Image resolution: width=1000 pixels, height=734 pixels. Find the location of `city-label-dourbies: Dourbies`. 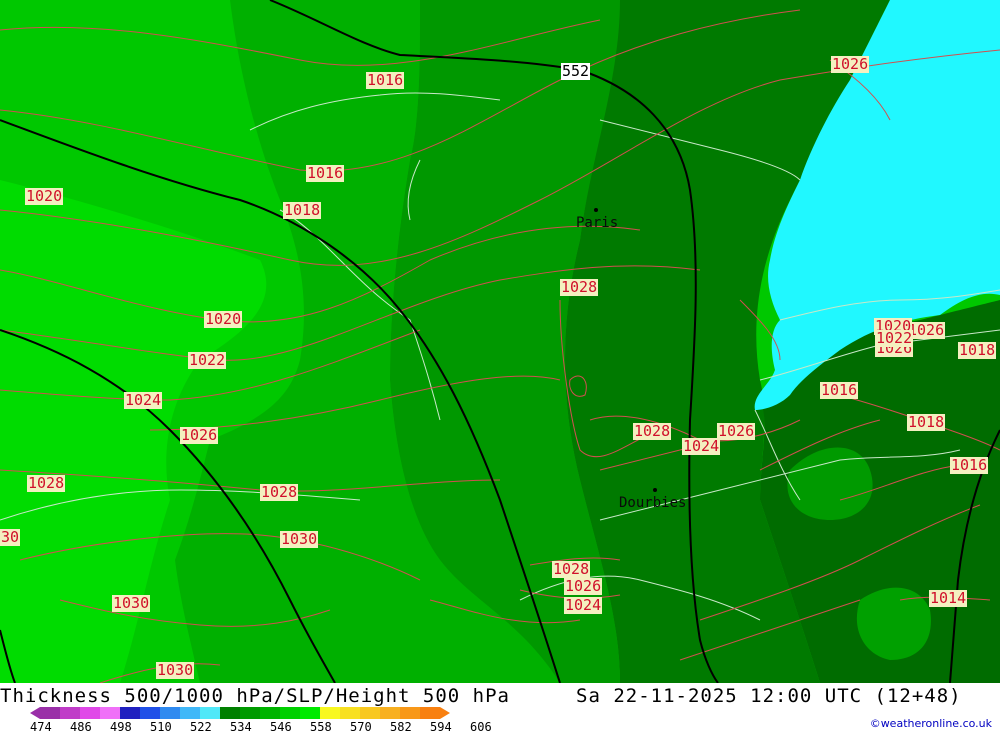

city-label-dourbies: Dourbies is located at coordinates (653, 503).